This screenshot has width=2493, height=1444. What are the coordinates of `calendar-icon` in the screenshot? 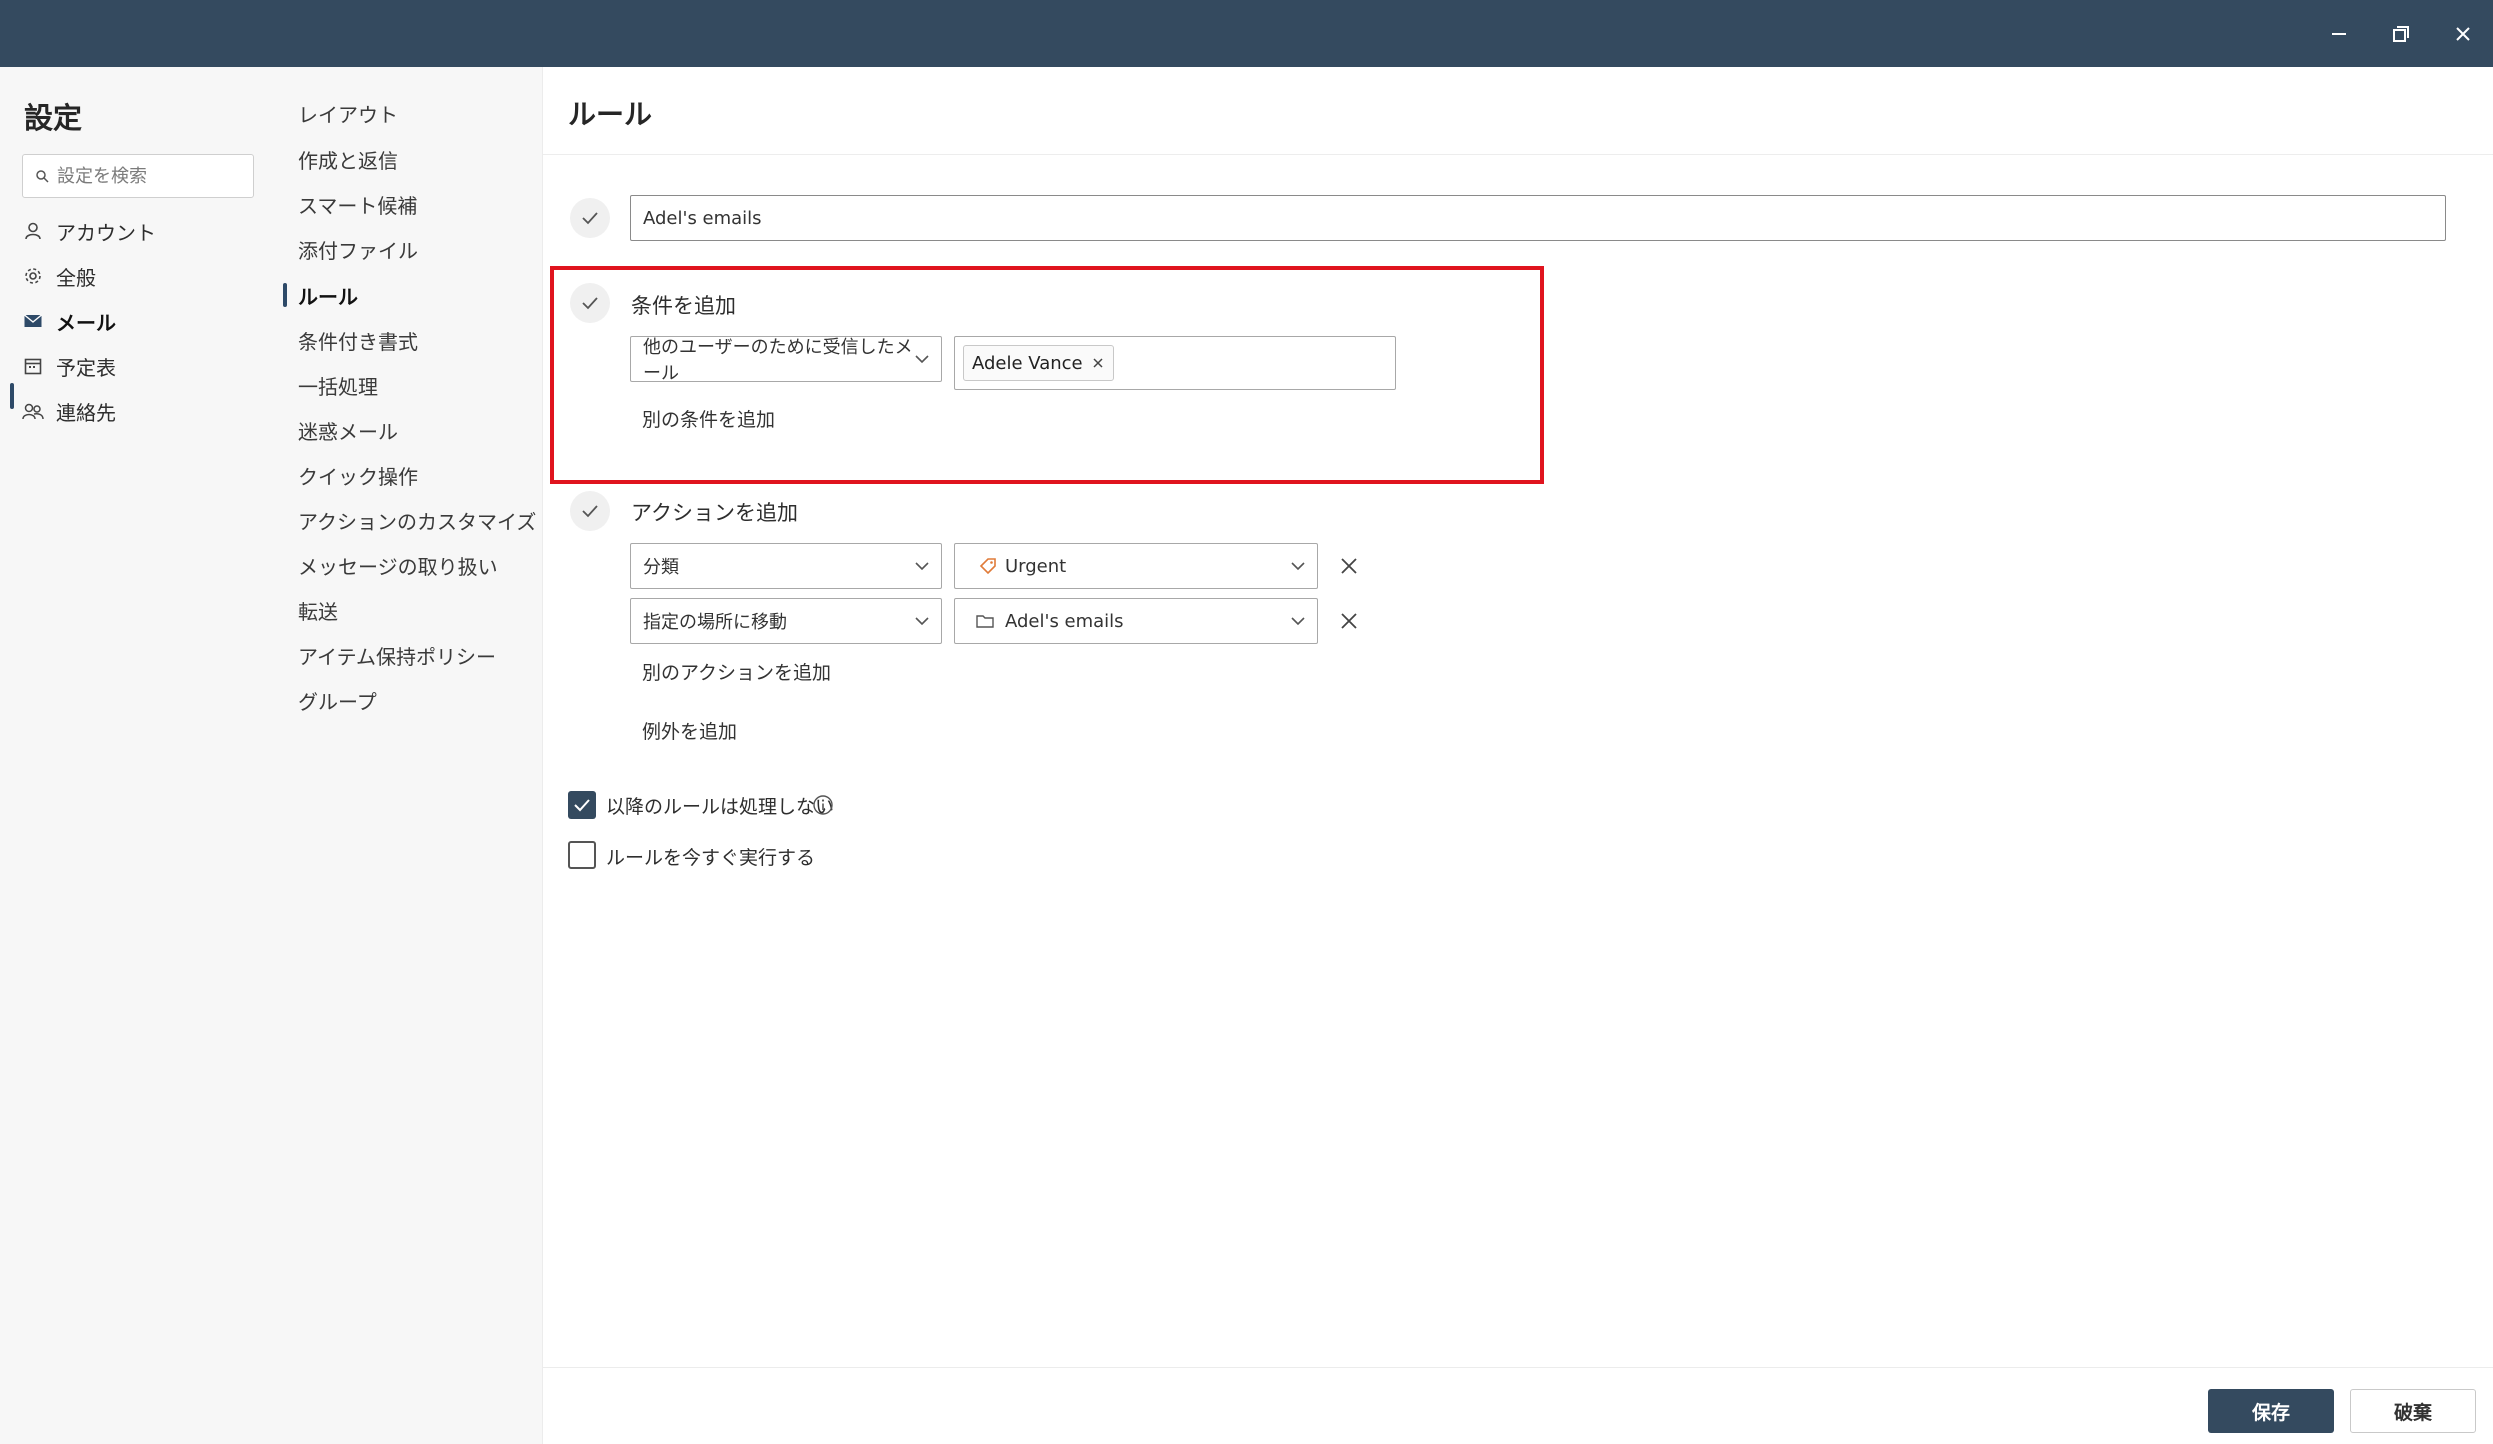 It's located at (33, 366).